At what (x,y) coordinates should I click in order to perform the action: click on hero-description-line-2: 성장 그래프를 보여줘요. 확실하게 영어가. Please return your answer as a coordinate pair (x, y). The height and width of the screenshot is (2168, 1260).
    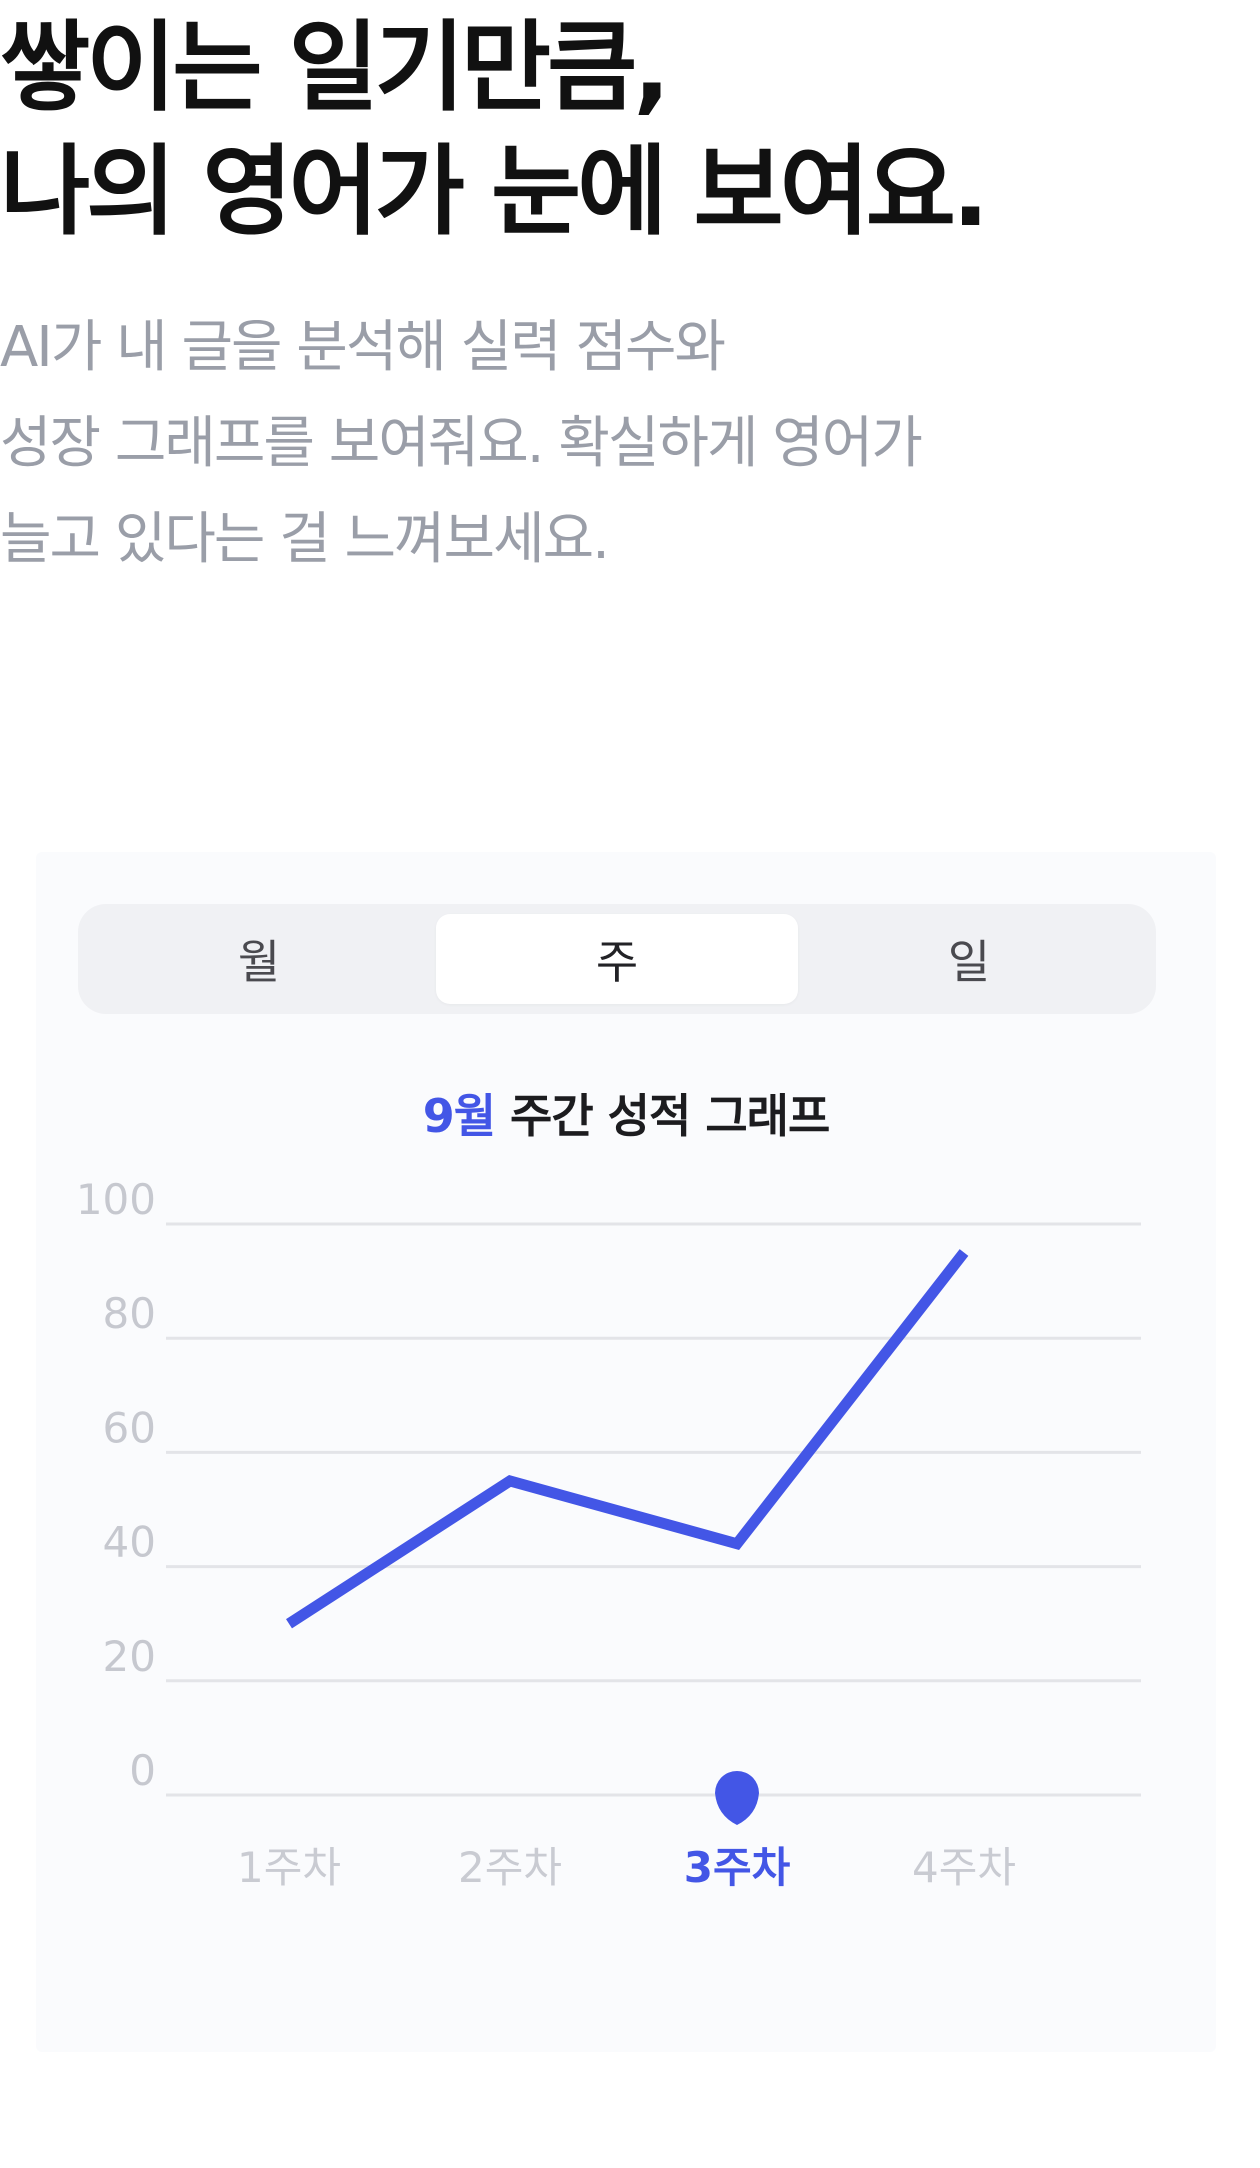
    Looking at the image, I should click on (461, 443).